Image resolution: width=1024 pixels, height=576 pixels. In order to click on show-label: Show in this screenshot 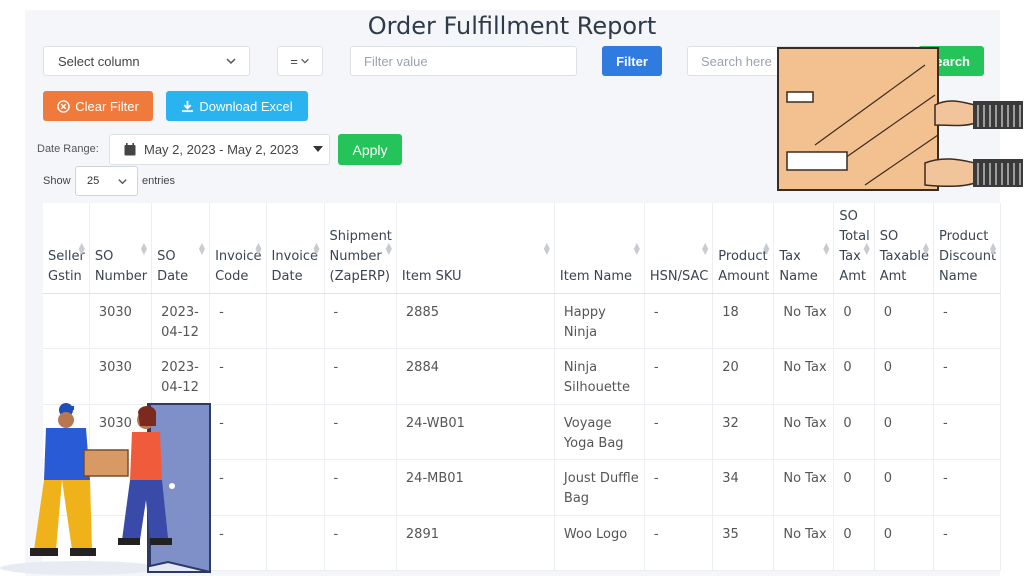, I will do `click(57, 181)`.